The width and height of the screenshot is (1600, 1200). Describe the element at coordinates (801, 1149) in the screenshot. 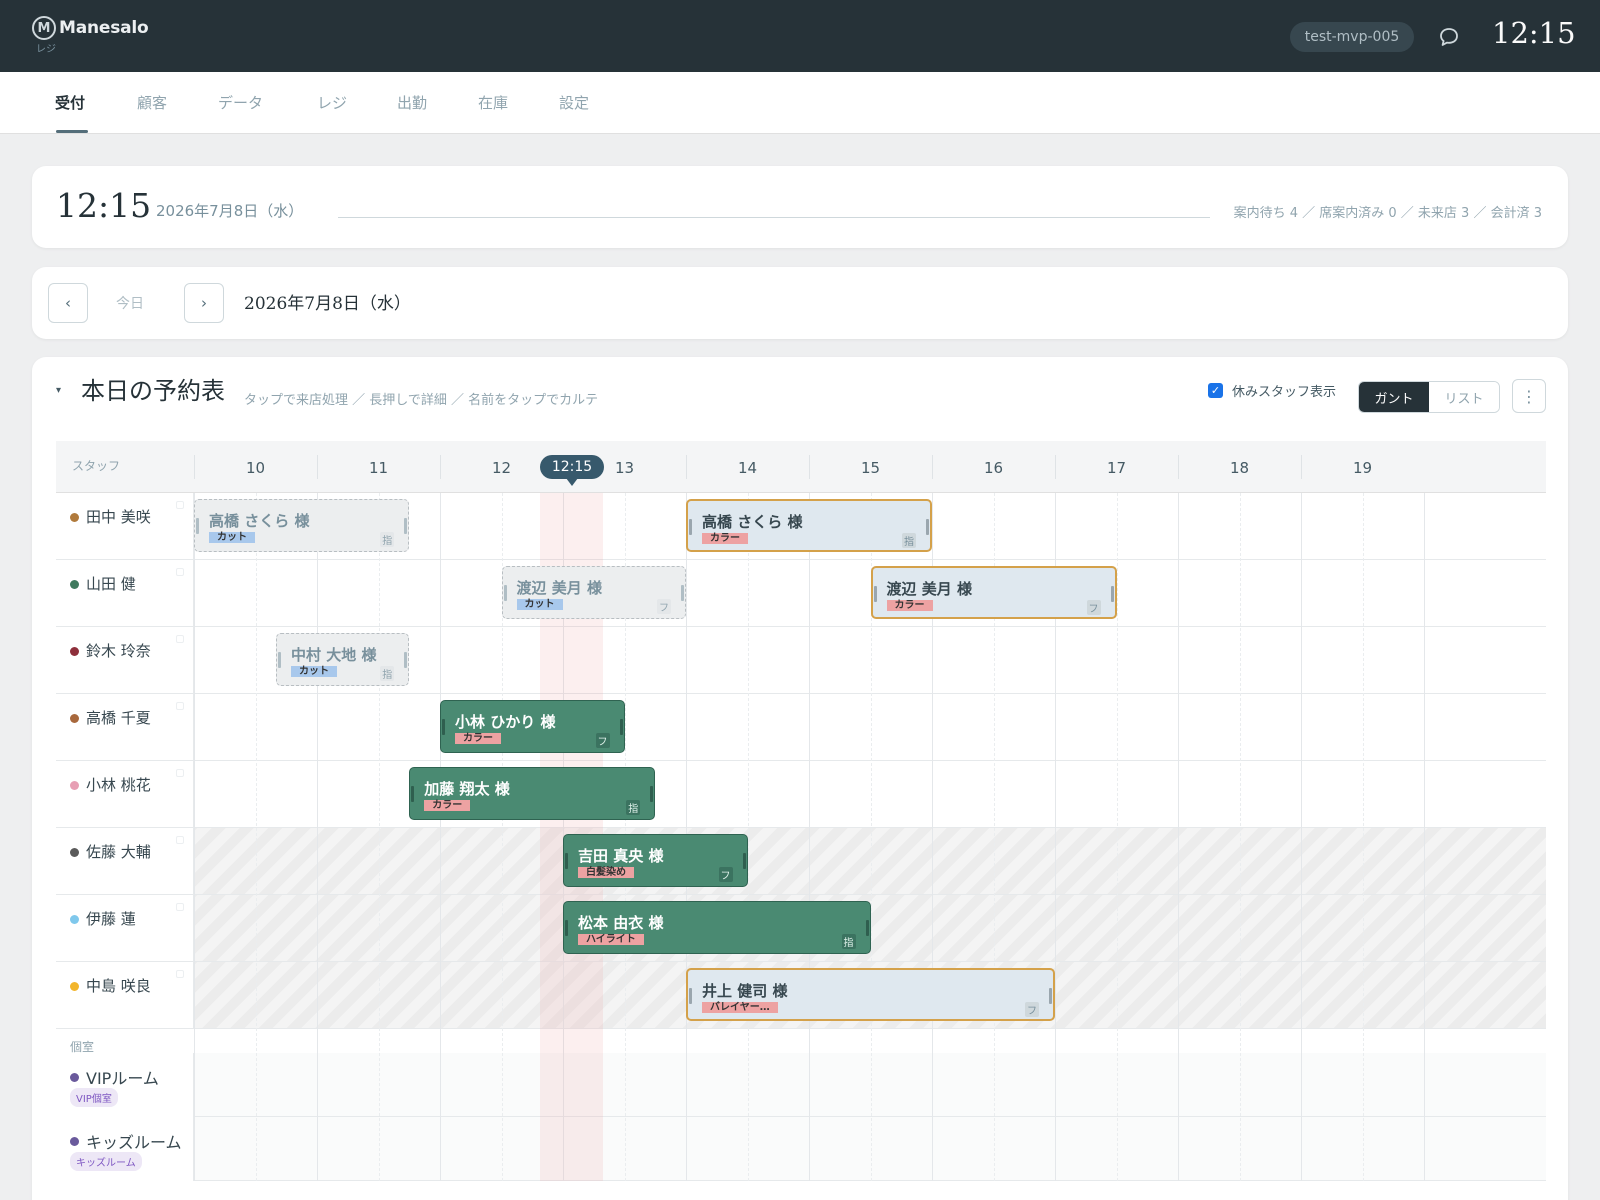

I see `room-row: キッズルーム キッズルーム` at that location.